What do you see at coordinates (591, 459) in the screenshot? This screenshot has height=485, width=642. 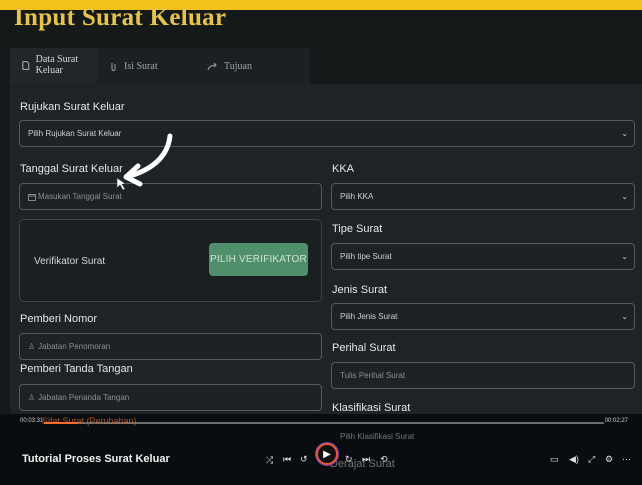 I see `fullscreen-icon: ⤢` at bounding box center [591, 459].